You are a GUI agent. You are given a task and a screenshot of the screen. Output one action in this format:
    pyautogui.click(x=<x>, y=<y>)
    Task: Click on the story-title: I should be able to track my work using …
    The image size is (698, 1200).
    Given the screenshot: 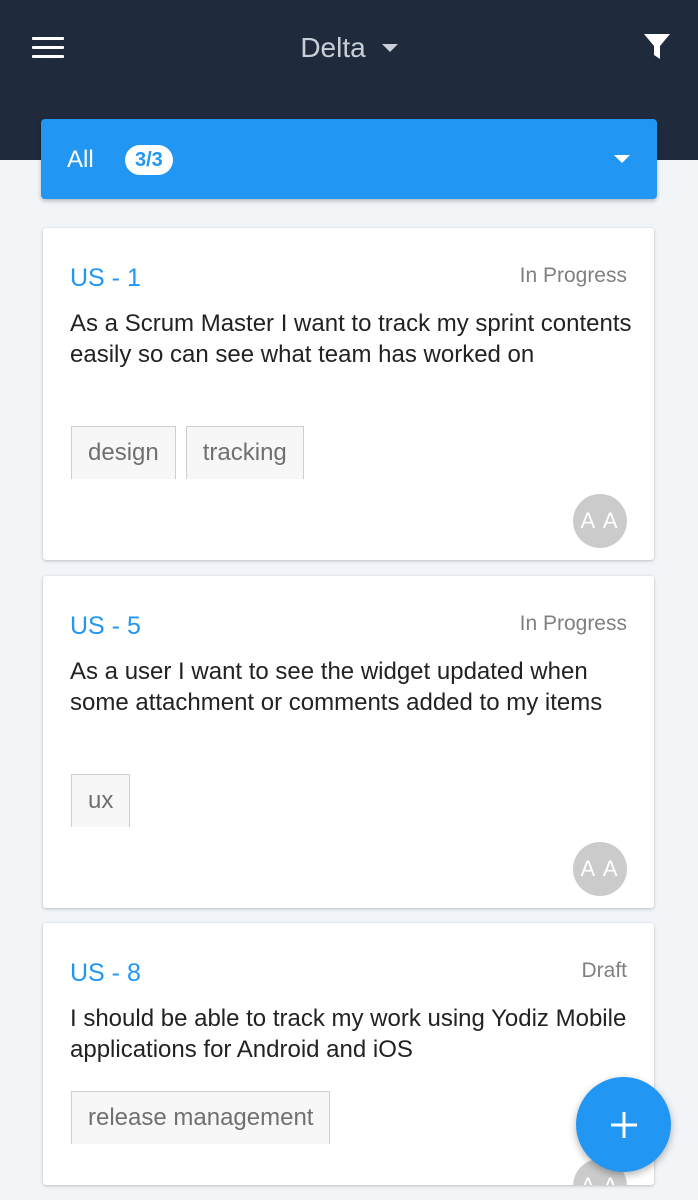 What is the action you would take?
    pyautogui.click(x=348, y=1034)
    